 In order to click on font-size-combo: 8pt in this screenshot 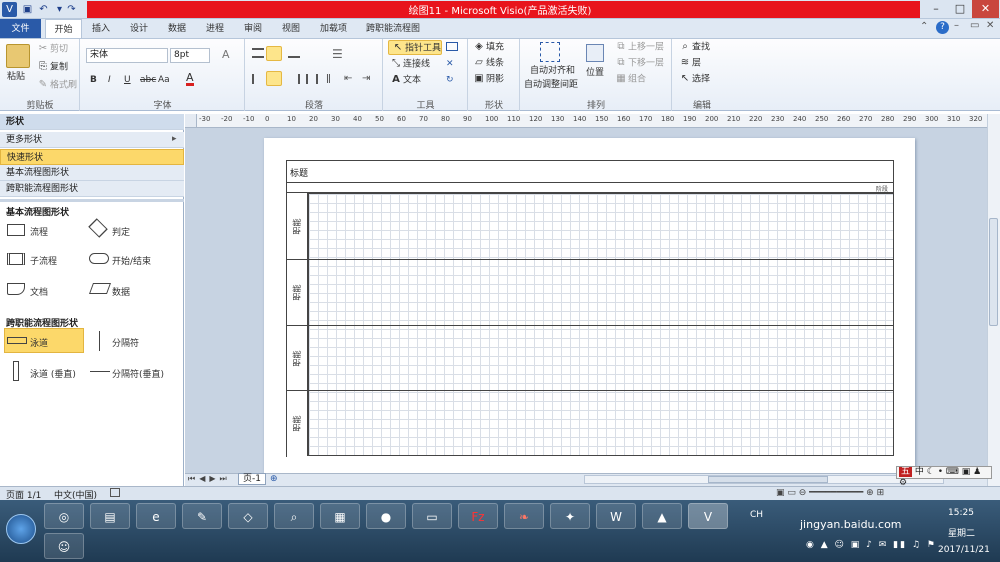, I will do `click(190, 55)`.